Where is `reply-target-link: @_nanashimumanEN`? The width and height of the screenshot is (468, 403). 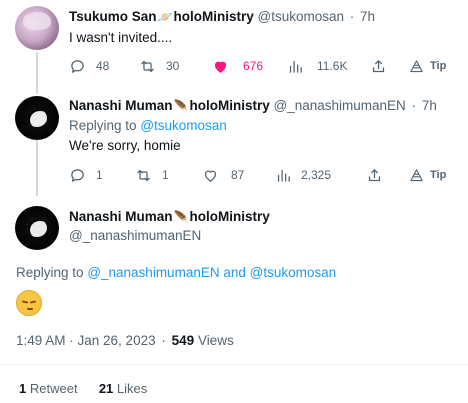
reply-target-link: @_nanashimumanEN is located at coordinates (153, 272).